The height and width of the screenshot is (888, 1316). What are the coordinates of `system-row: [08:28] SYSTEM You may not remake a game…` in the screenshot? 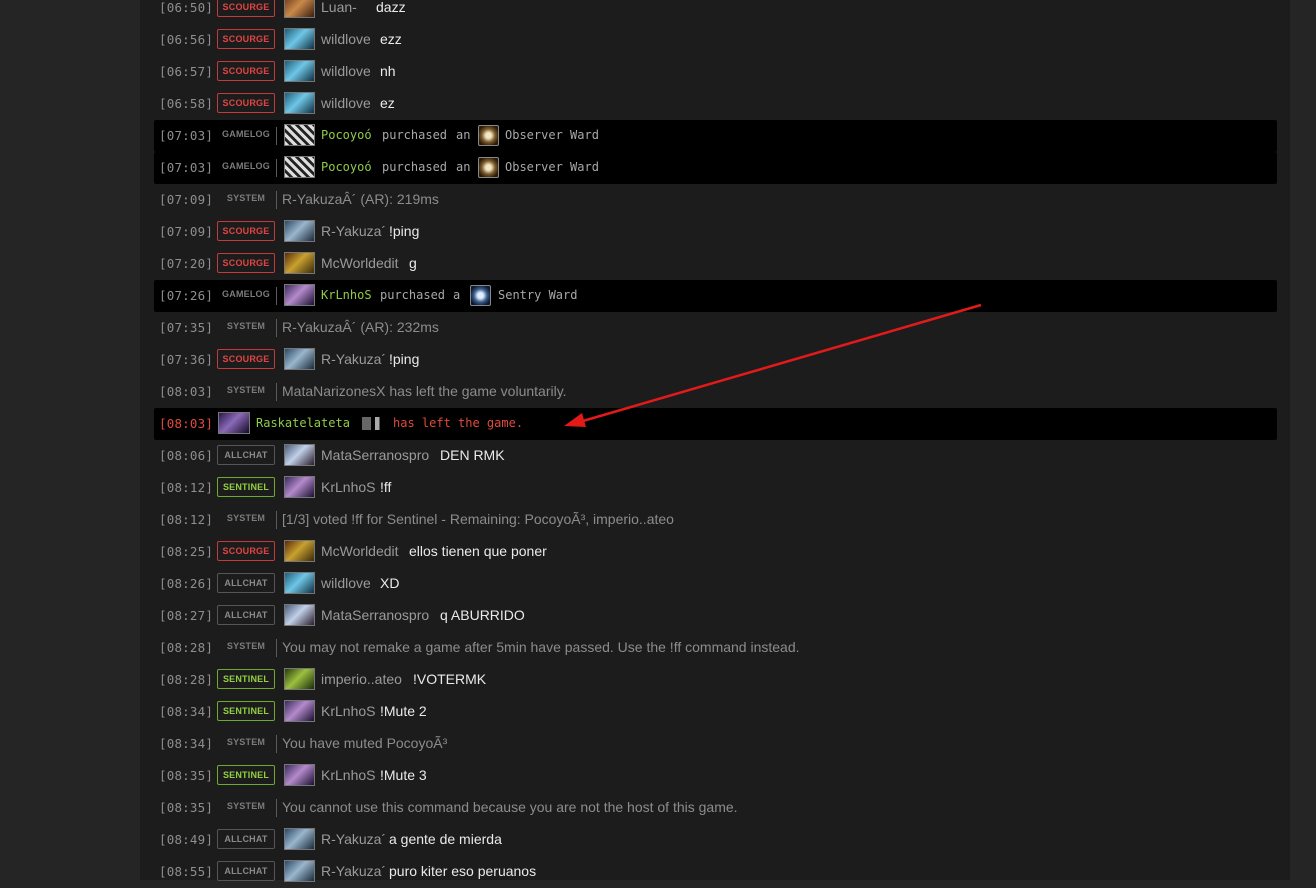 It's located at (715, 648).